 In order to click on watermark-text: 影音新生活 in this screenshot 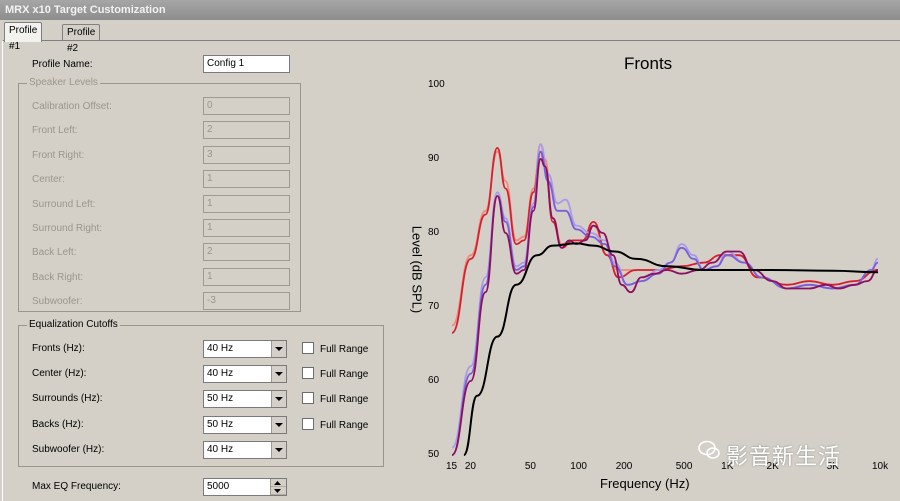, I will do `click(784, 457)`.